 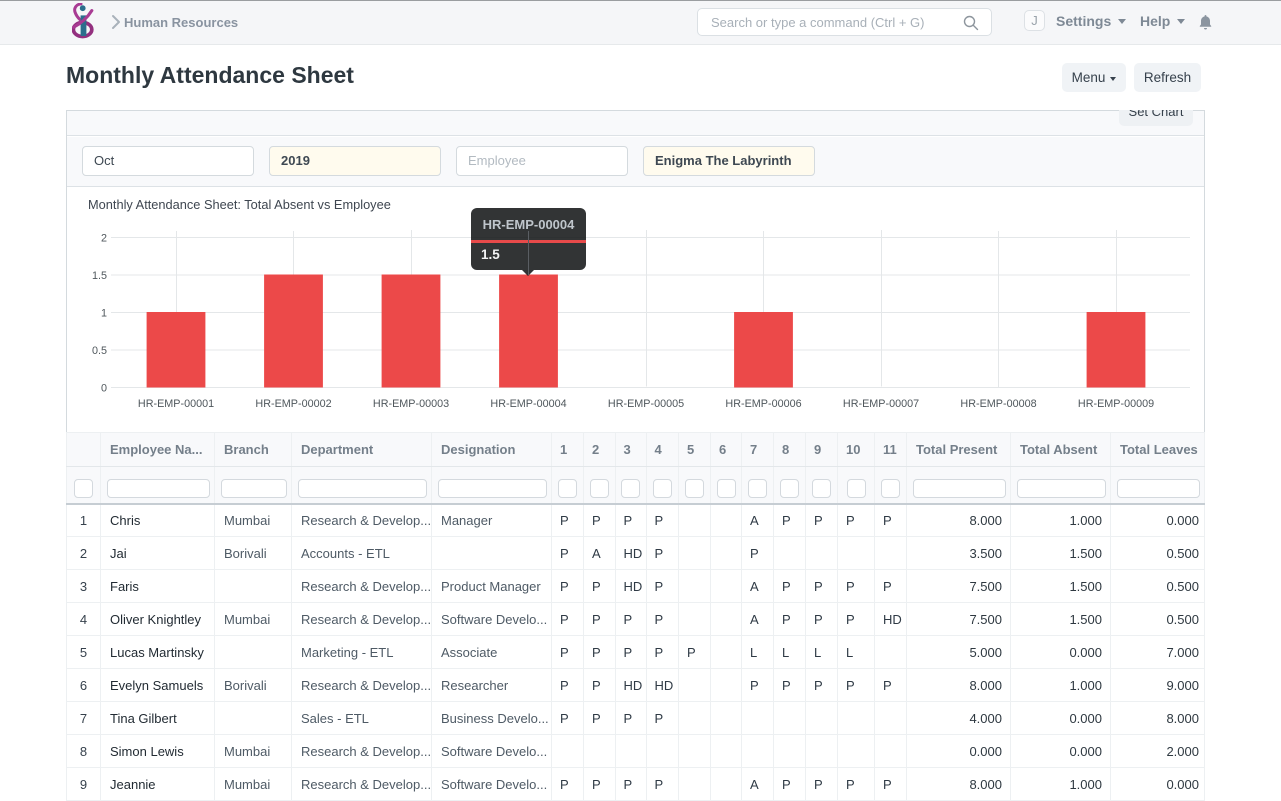 I want to click on svg-text: HR-EMP-00008, so click(x=998, y=404).